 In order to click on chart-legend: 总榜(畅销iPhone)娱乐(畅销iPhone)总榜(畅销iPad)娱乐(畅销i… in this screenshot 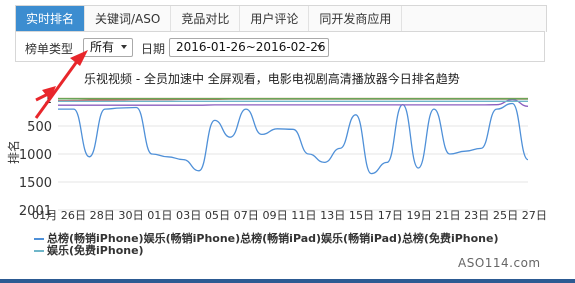, I will do `click(289, 245)`.